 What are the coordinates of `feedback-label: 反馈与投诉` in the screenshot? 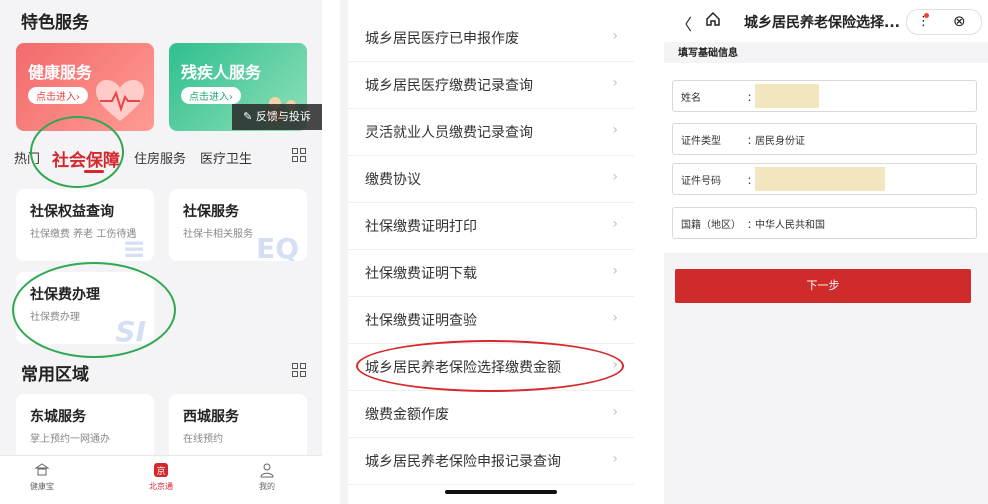 It's located at (283, 116).